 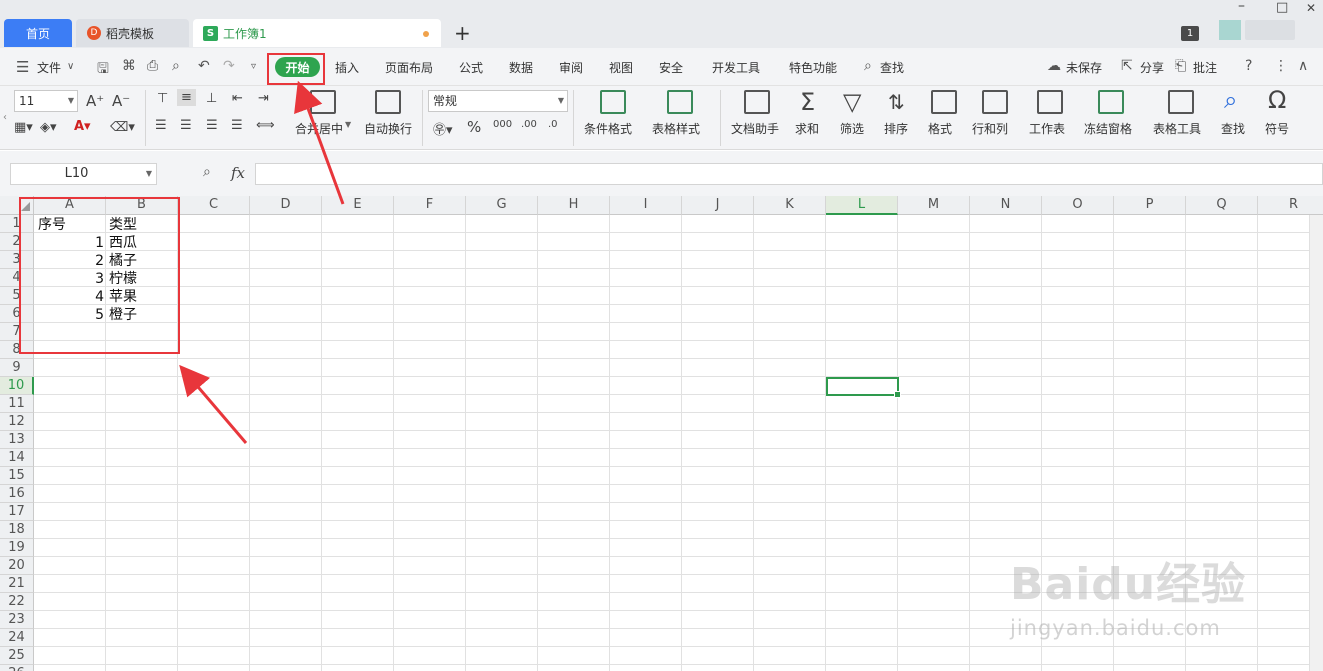 What do you see at coordinates (17, 530) in the screenshot?
I see `row-header-18: 18` at bounding box center [17, 530].